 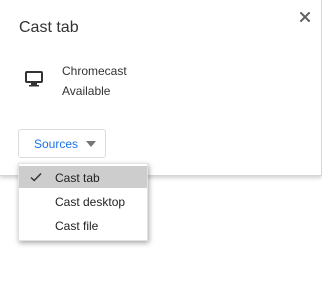 I want to click on close-button, so click(x=305, y=17).